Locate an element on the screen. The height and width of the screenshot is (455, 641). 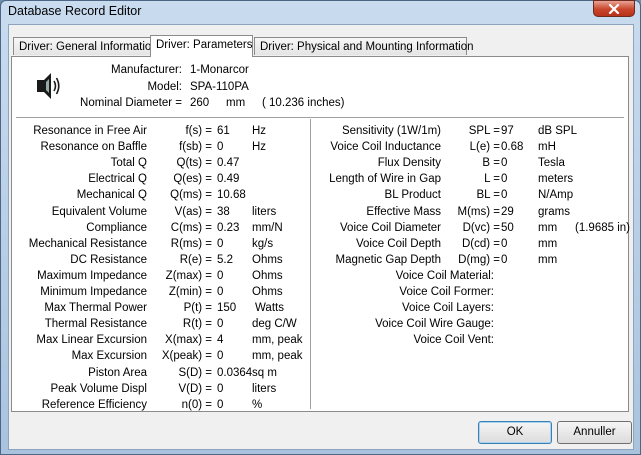
tab-parameters: Driver: Parameters is located at coordinates (201, 46).